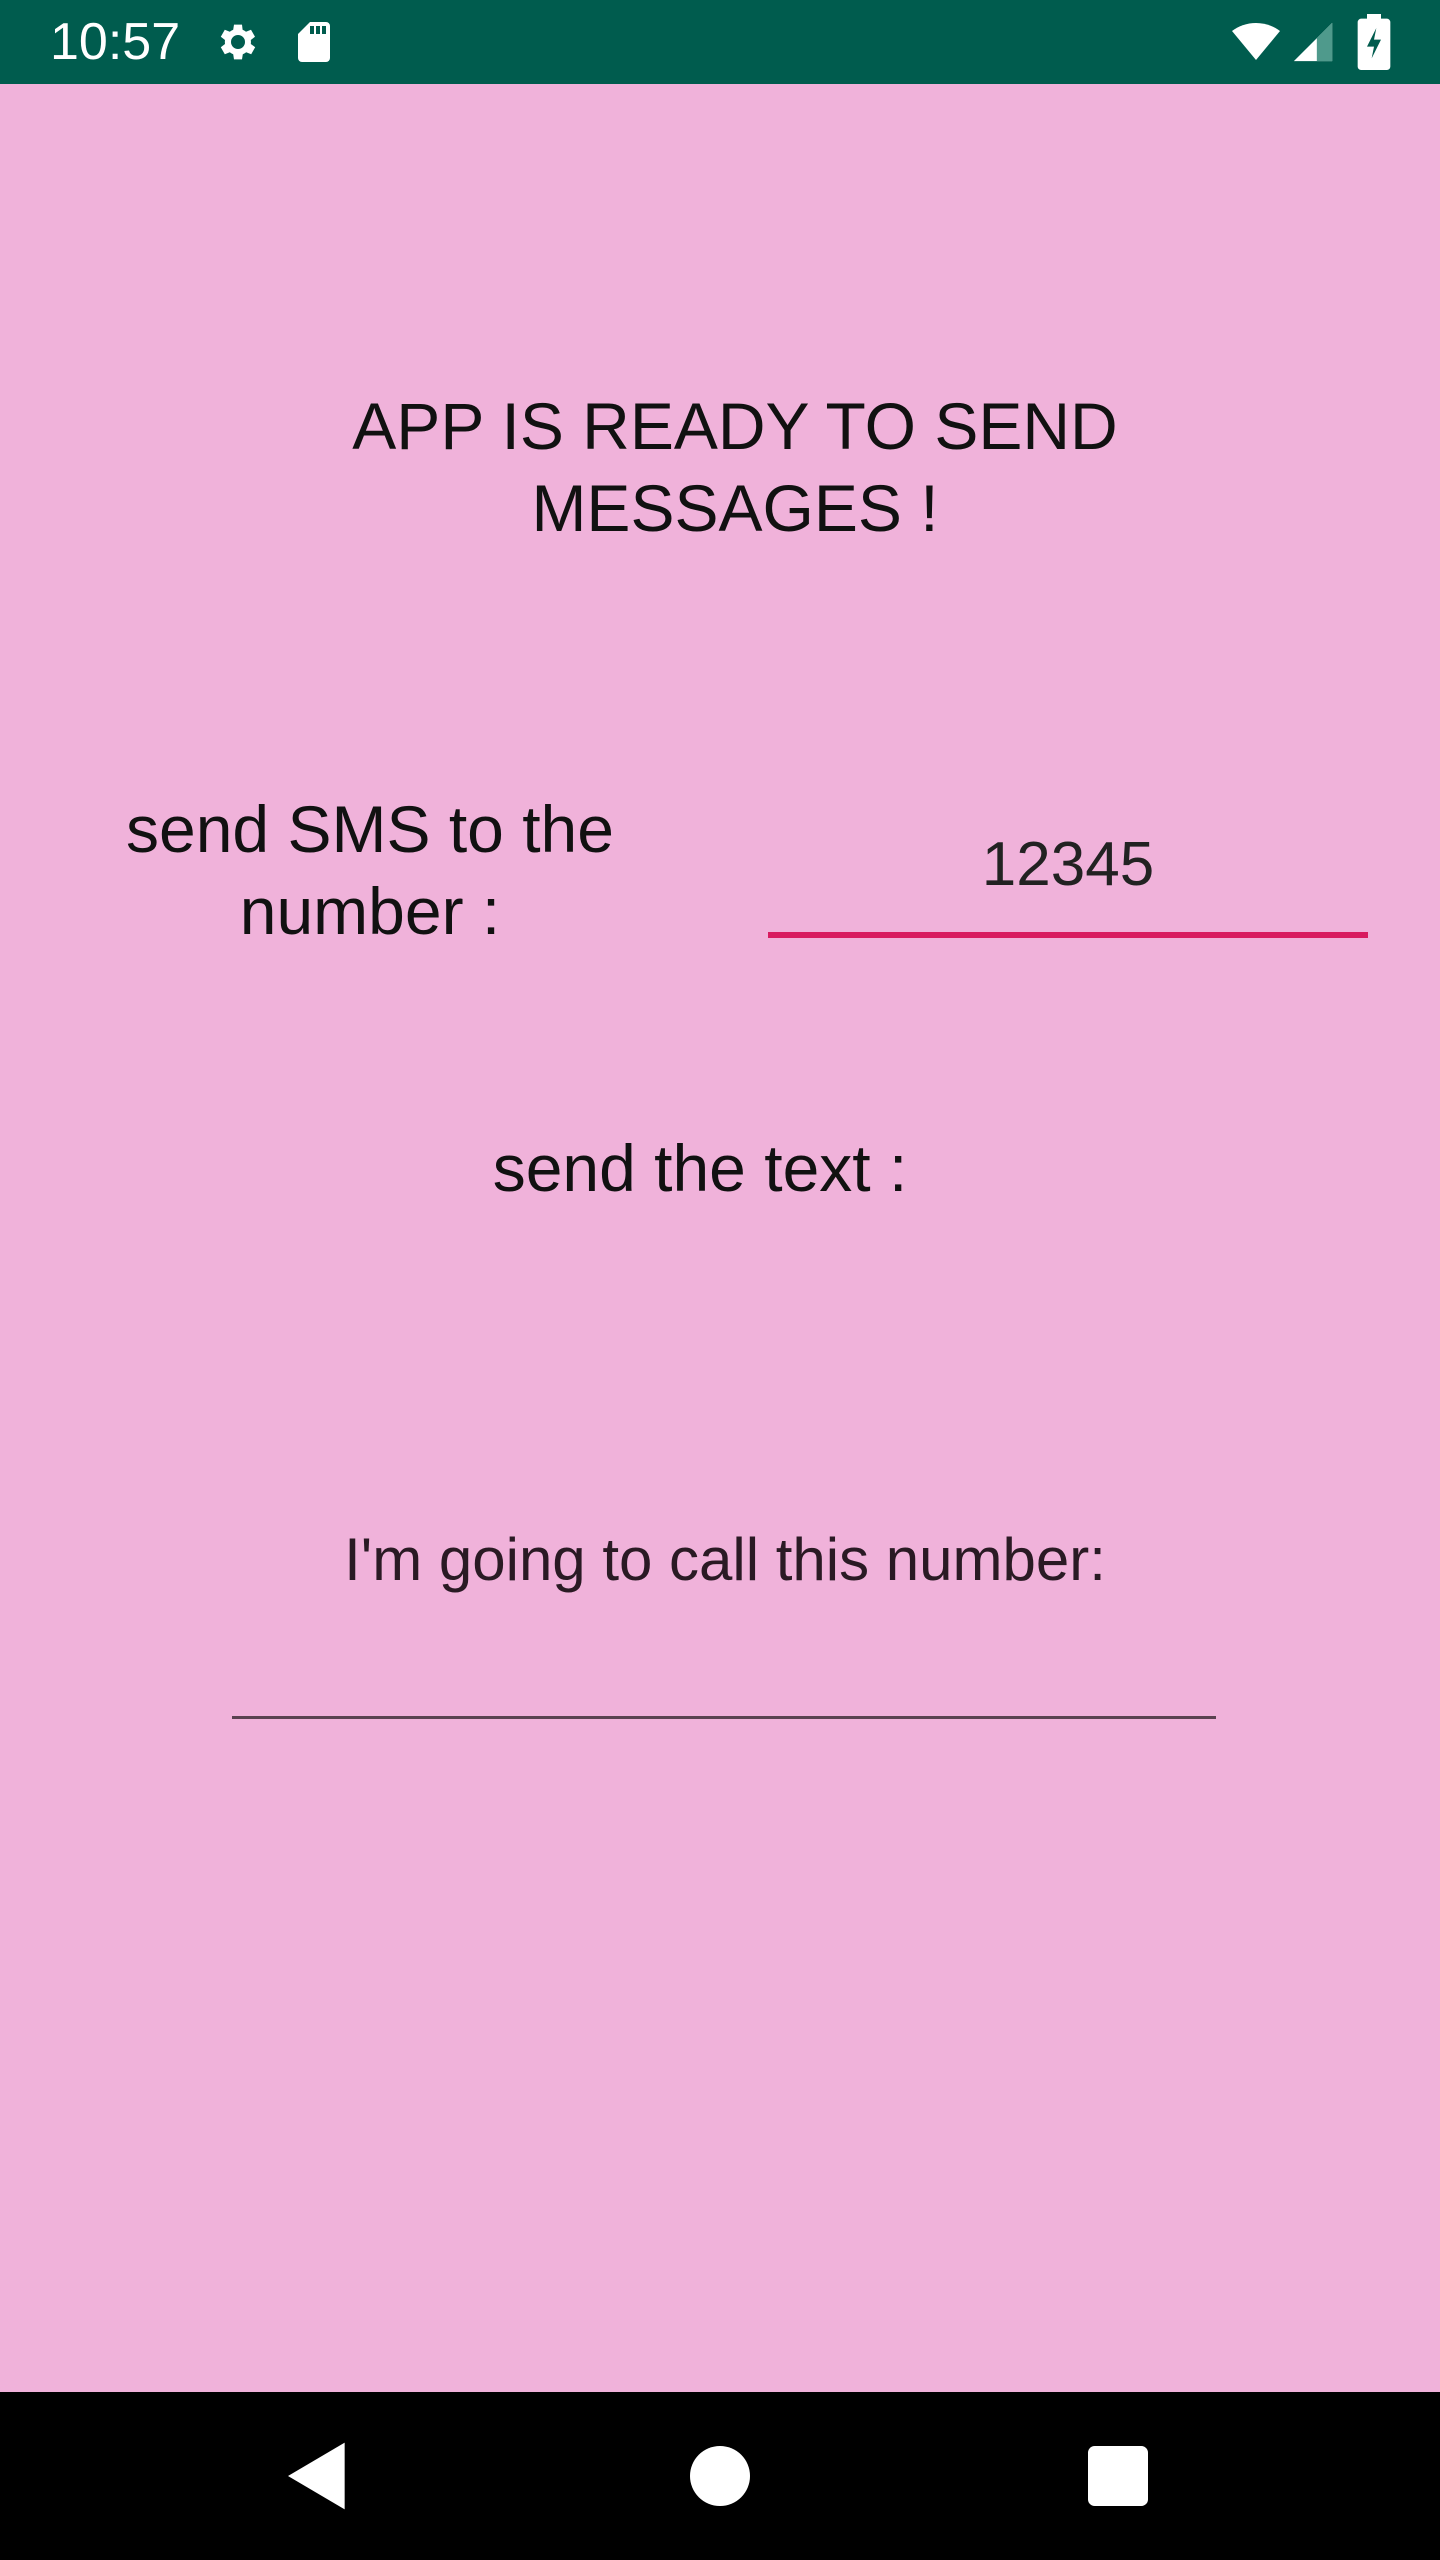 This screenshot has height=2560, width=1440. What do you see at coordinates (238, 42) in the screenshot?
I see `settings-icon` at bounding box center [238, 42].